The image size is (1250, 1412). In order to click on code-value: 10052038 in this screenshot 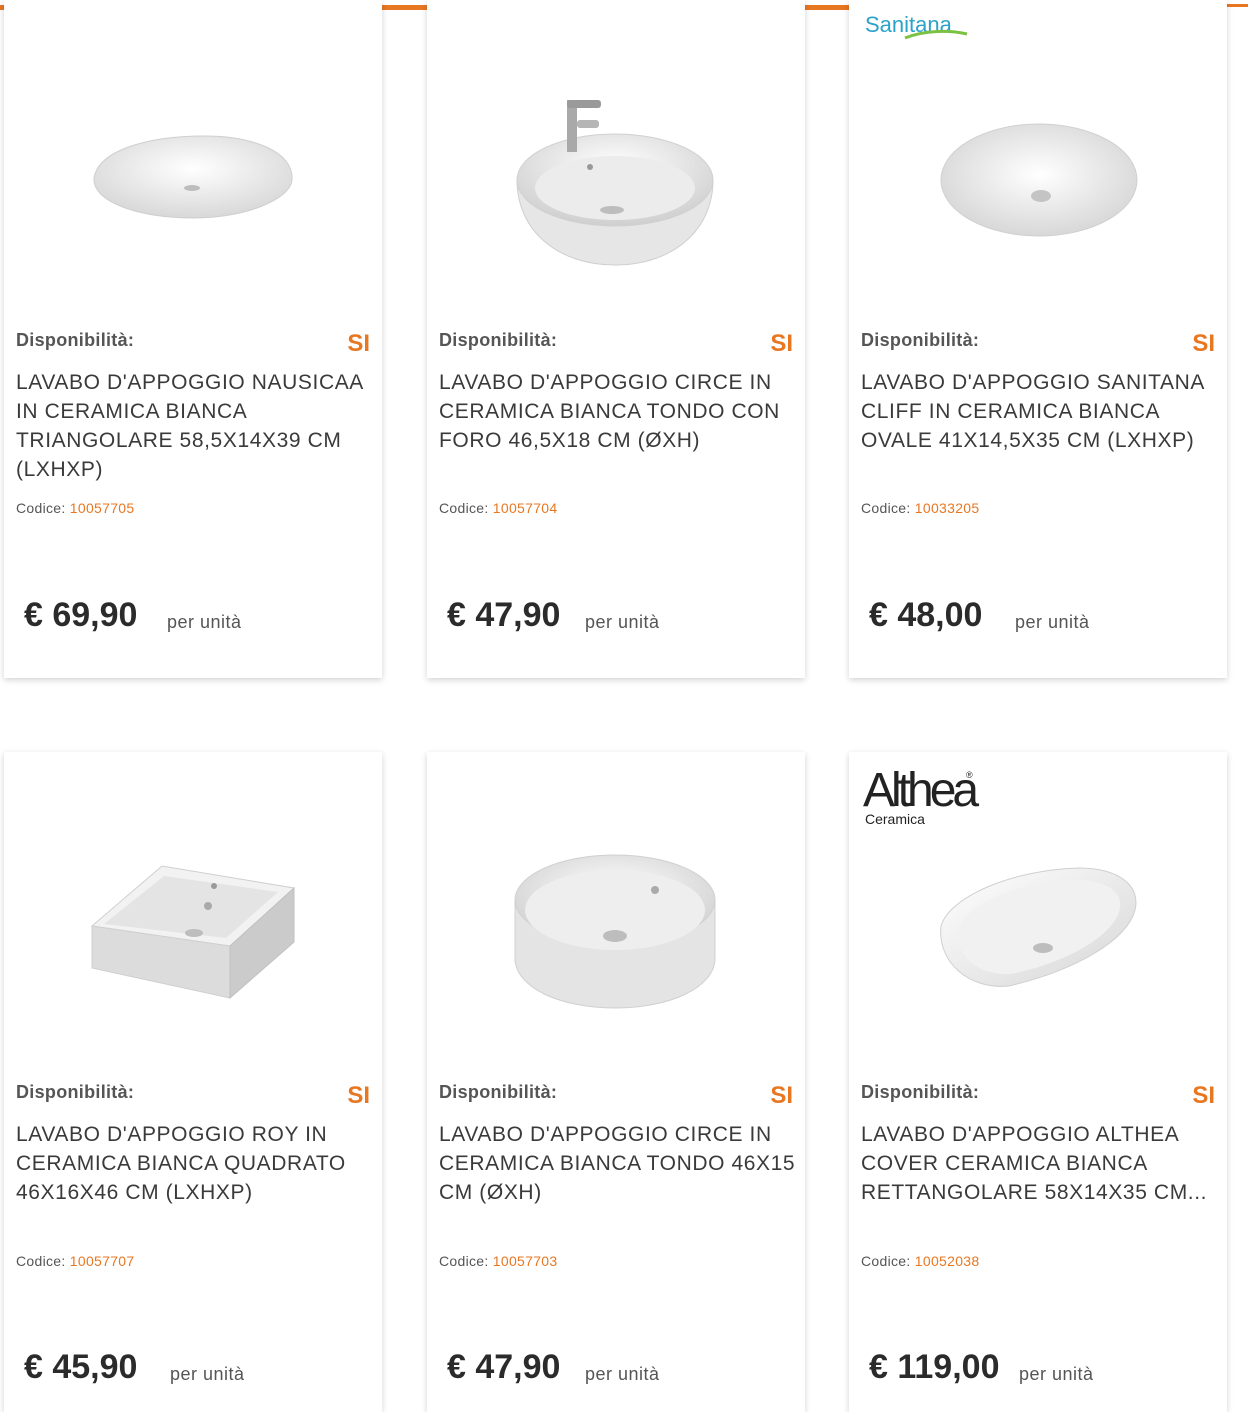, I will do `click(947, 1261)`.